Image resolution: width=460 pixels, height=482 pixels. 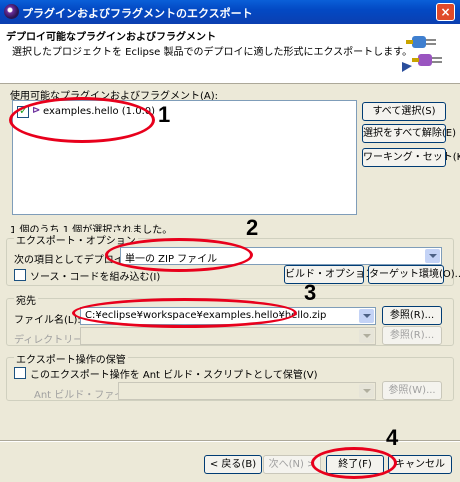 What do you see at coordinates (71, 358) in the screenshot?
I see `save-export-legend: エクスポート操作の保管` at bounding box center [71, 358].